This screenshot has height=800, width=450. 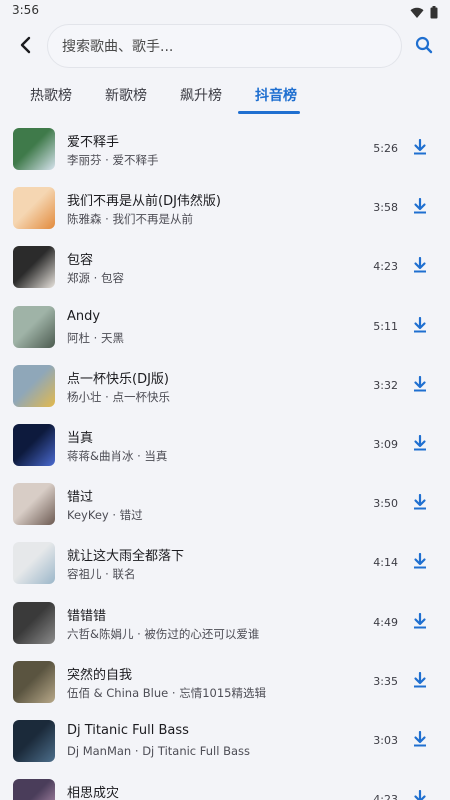 I want to click on search-icon, so click(x=424, y=47).